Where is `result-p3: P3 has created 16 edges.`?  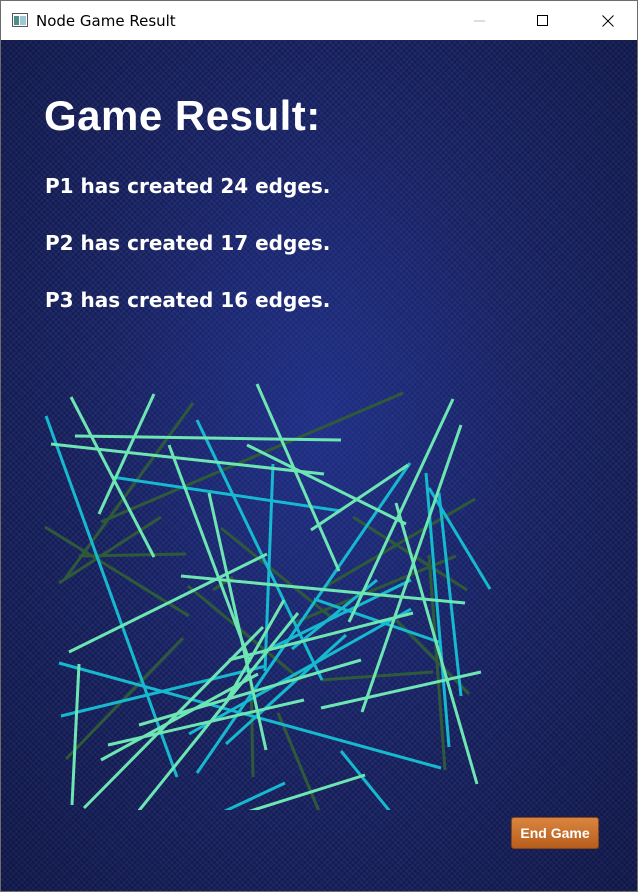 result-p3: P3 has created 16 edges. is located at coordinates (188, 300).